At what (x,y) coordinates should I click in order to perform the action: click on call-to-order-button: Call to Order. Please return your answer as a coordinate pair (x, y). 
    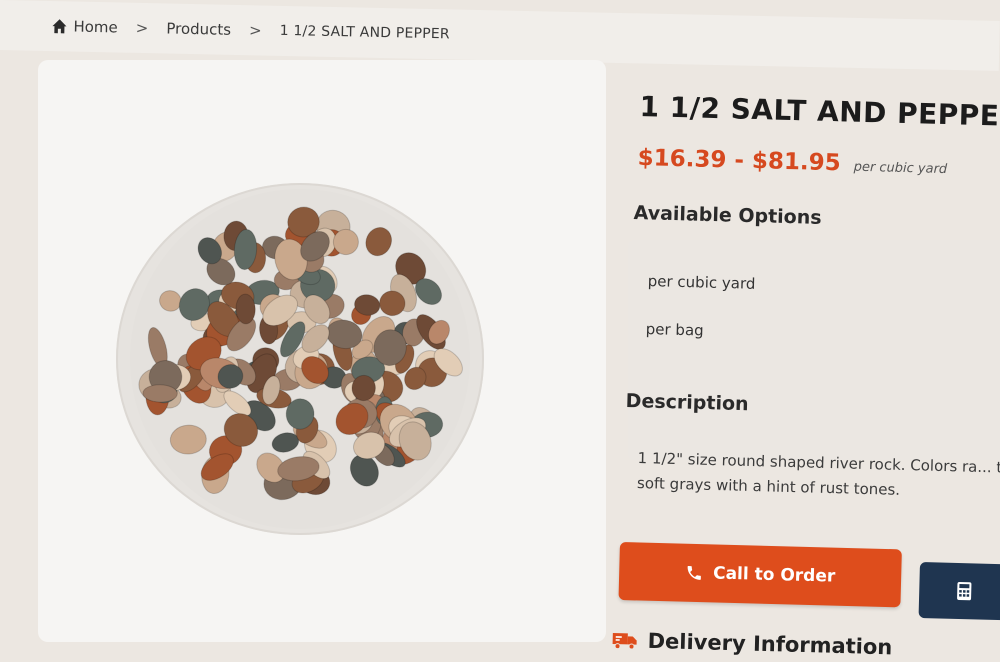
    Looking at the image, I should click on (760, 575).